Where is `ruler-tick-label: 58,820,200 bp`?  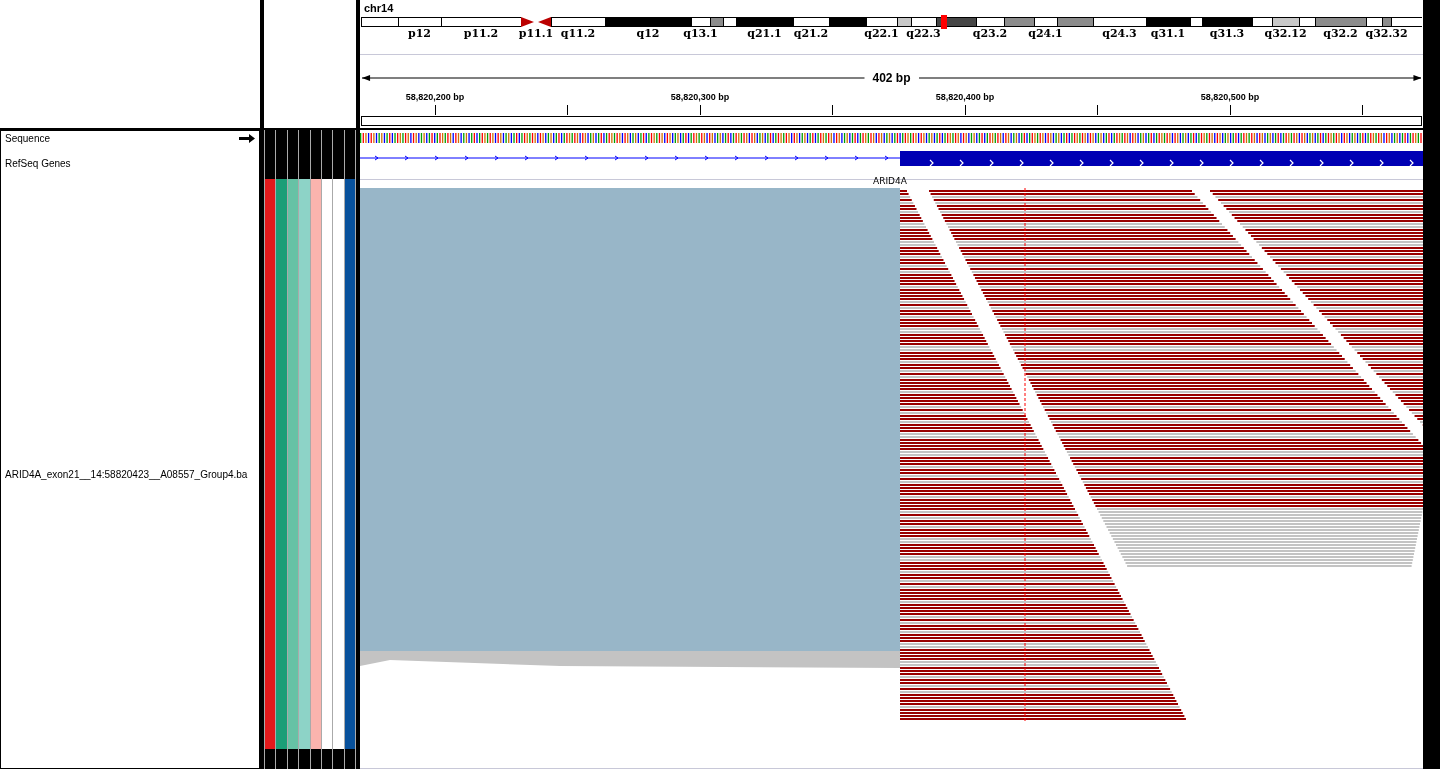
ruler-tick-label: 58,820,200 bp is located at coordinates (435, 96).